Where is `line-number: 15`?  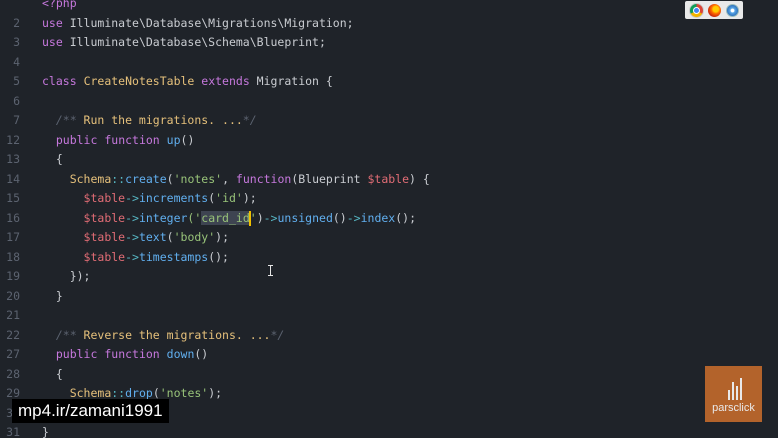
line-number: 15 is located at coordinates (13, 198).